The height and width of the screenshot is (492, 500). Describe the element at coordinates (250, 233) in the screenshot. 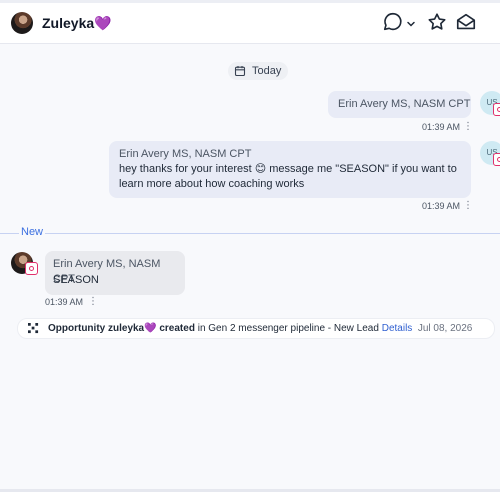

I see `new-messages-divider` at that location.